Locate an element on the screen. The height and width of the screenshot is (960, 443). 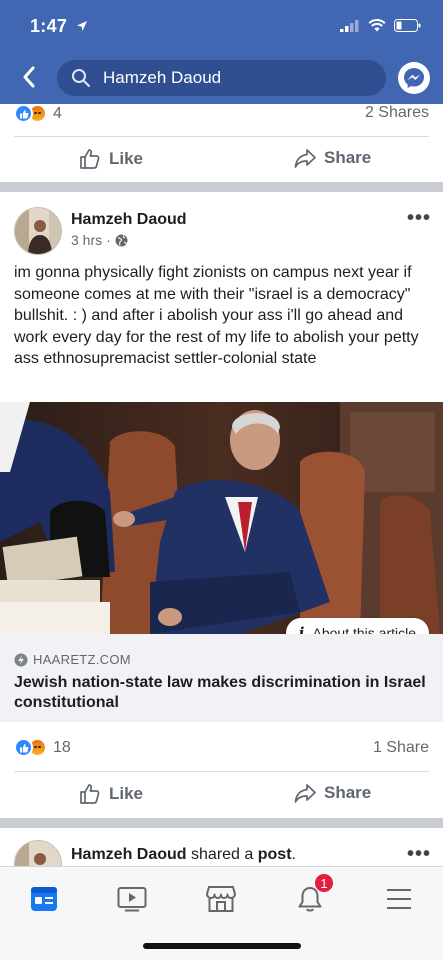
status-icons is located at coordinates (380, 25).